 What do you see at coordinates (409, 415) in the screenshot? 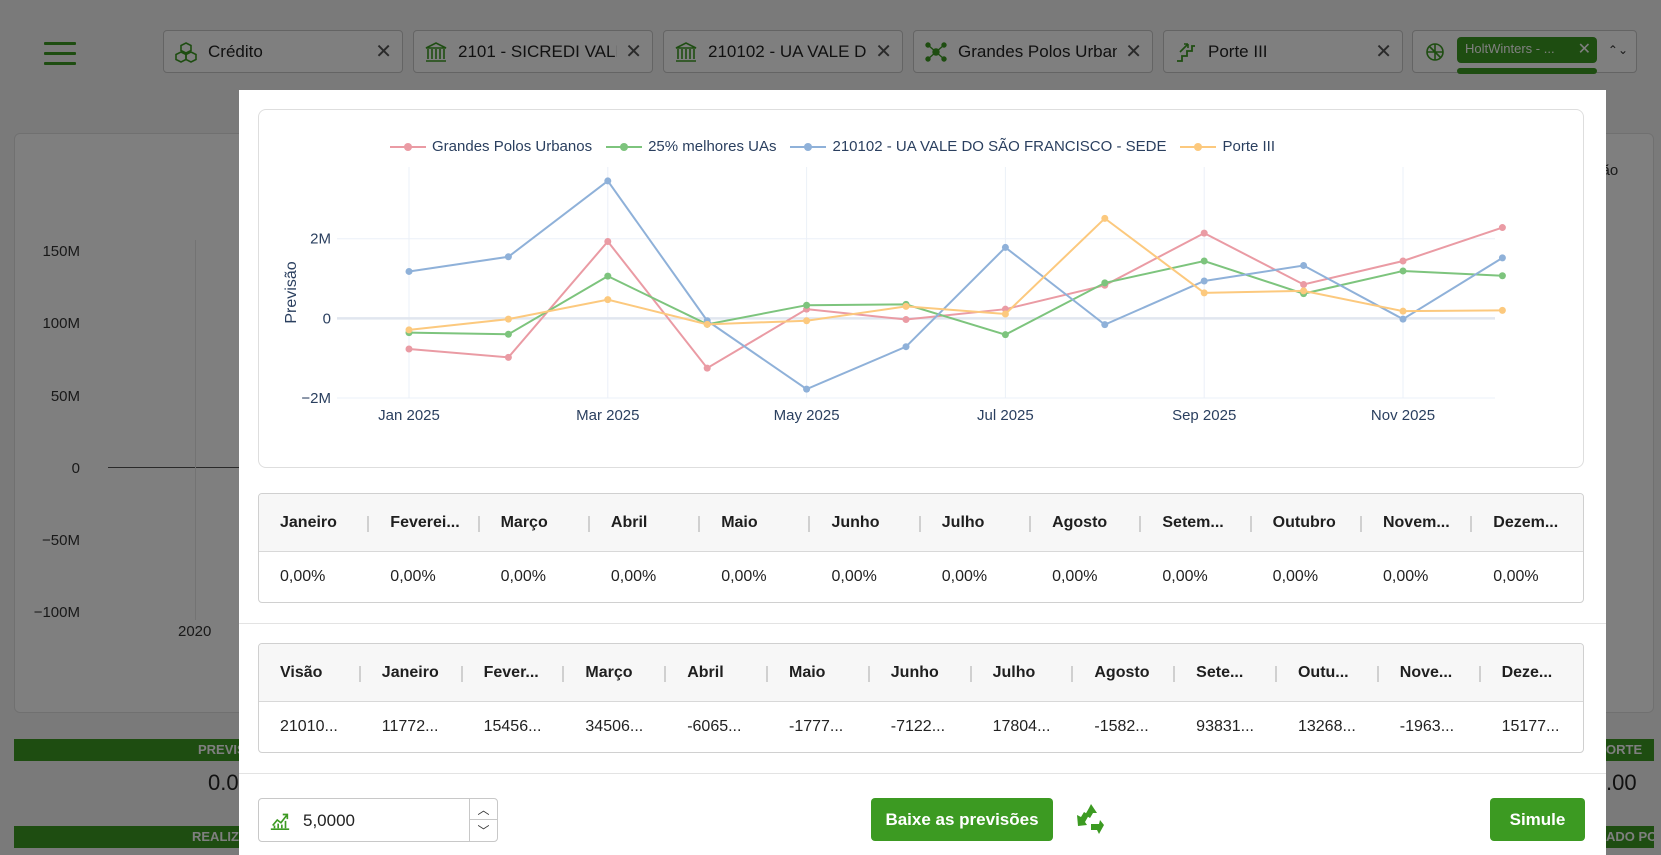
I see `x-tick-label: Jan 2025` at bounding box center [409, 415].